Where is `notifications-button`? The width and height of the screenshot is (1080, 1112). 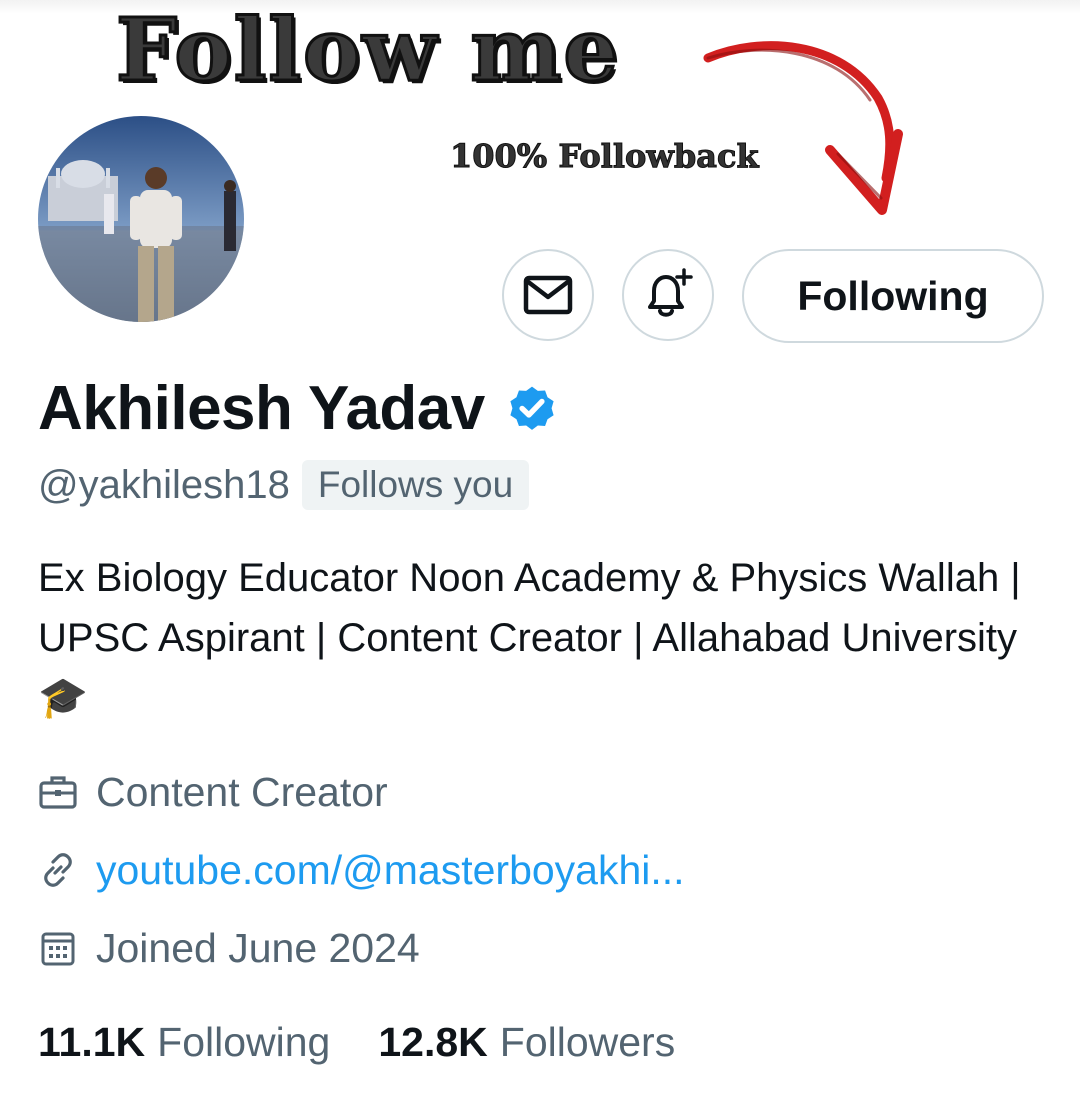
notifications-button is located at coordinates (668, 295).